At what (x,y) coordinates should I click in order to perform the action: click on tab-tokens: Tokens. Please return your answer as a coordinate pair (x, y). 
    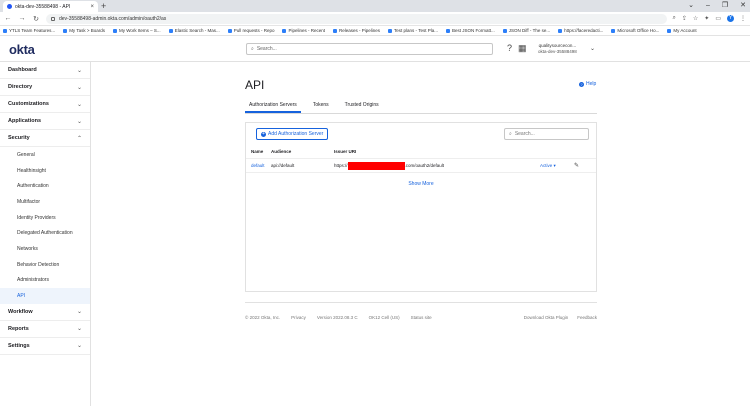
    Looking at the image, I should click on (321, 106).